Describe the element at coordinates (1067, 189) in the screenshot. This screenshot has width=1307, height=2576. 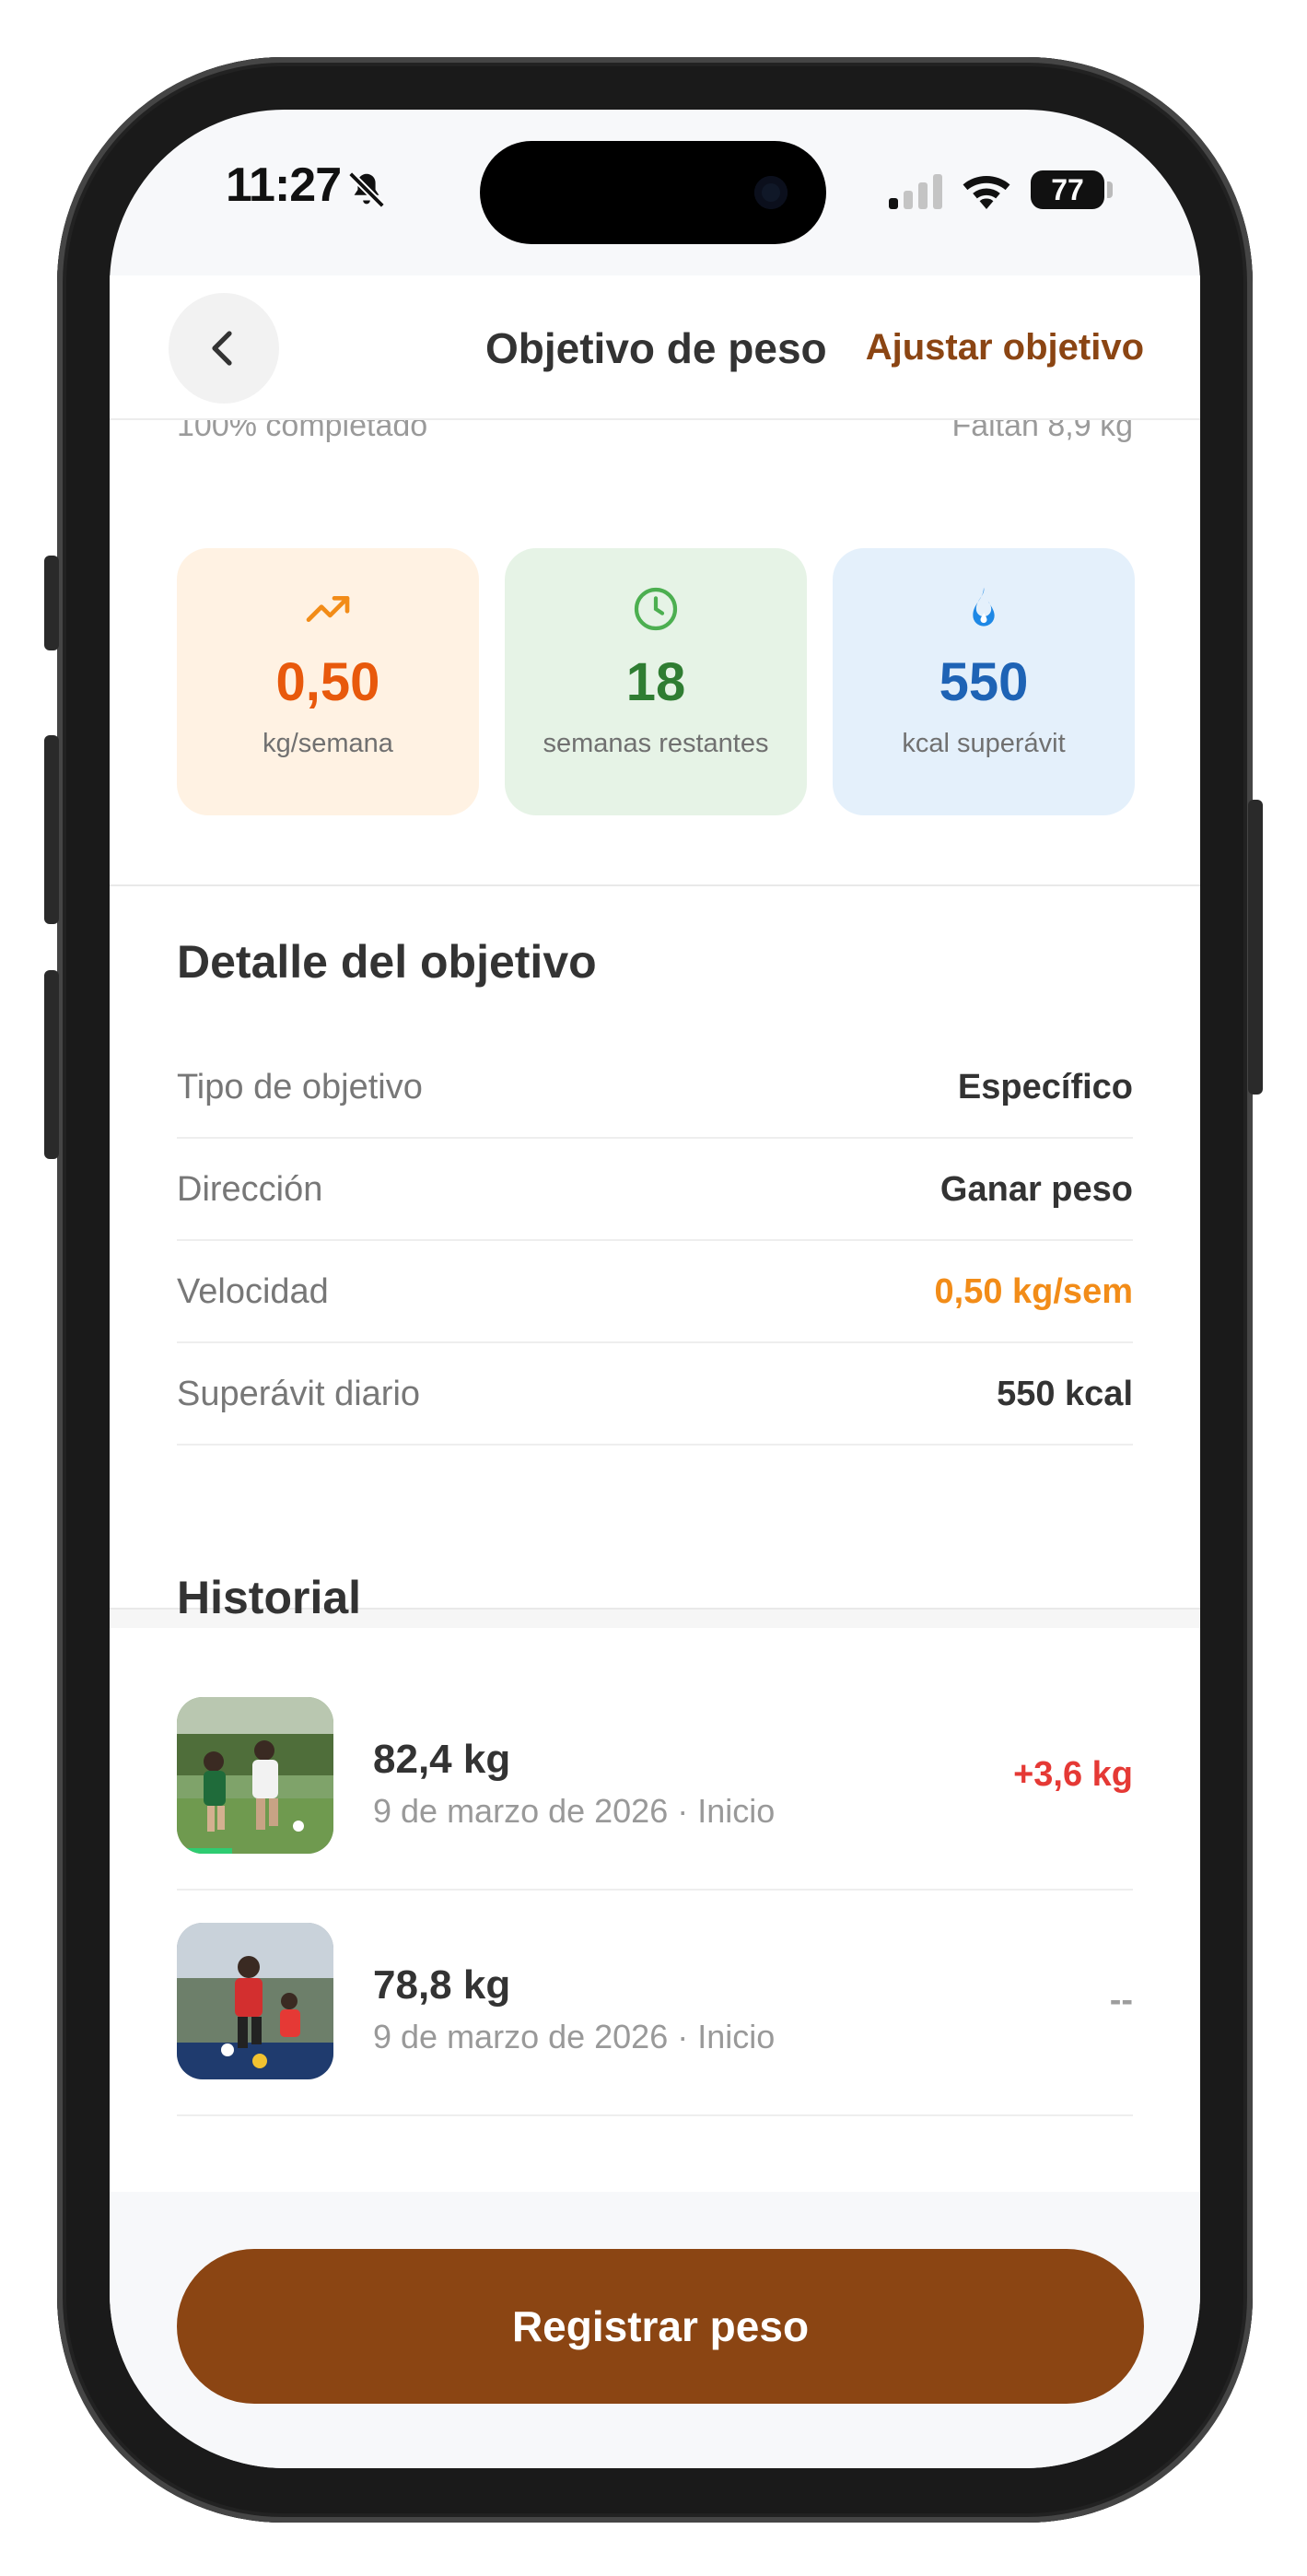
I see `battery-level: 77` at that location.